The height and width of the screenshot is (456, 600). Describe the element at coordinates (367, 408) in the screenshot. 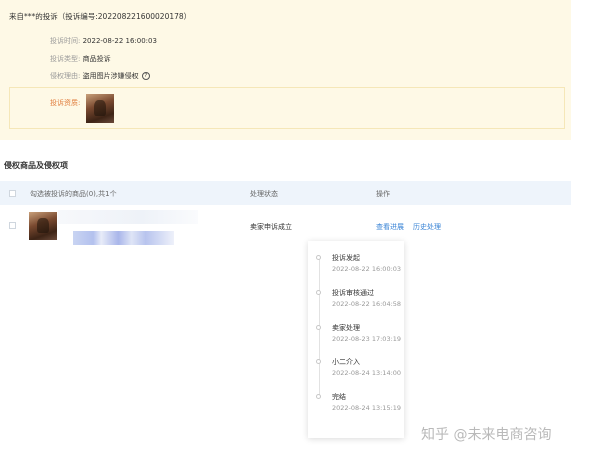

I see `timeline-step-time: 2022-08-24 13:15:19` at that location.